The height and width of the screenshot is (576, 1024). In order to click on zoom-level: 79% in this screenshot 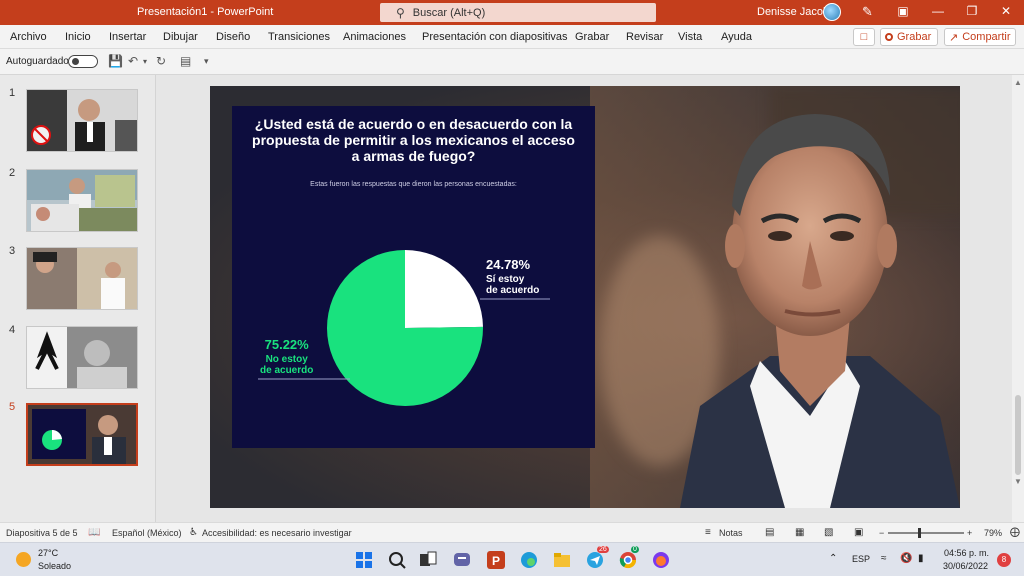, I will do `click(993, 533)`.